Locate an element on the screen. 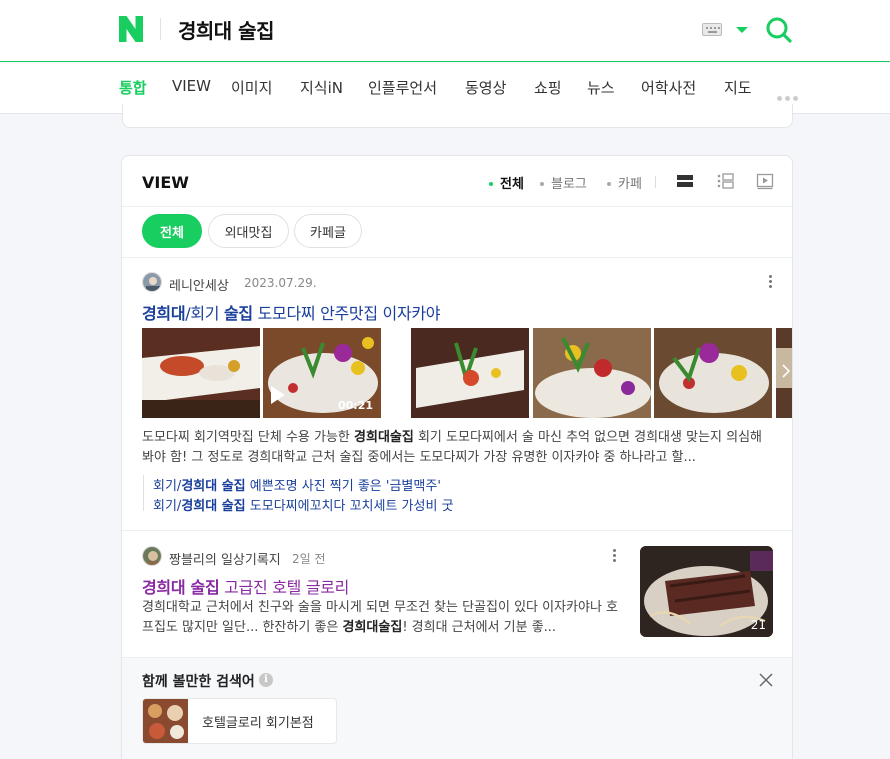 The image size is (890, 759). video-duration: 00:21 is located at coordinates (355, 405).